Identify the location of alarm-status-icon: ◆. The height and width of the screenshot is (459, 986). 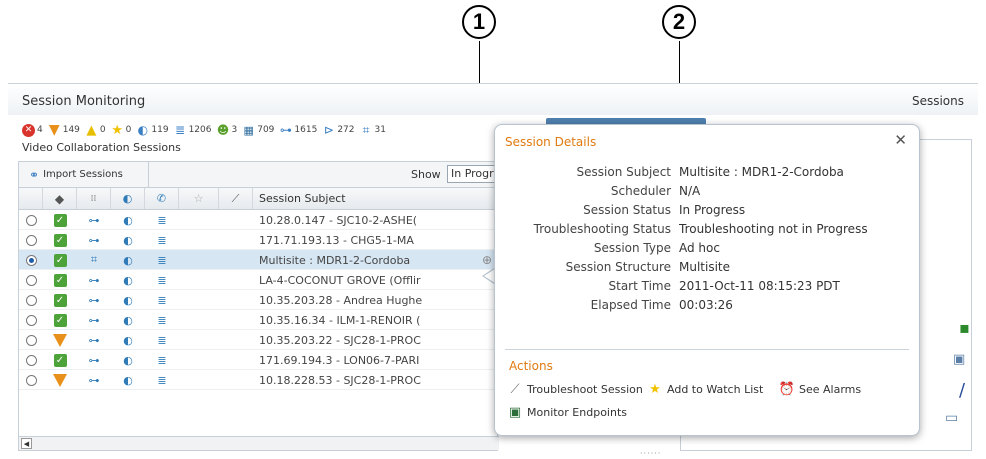
(59, 198).